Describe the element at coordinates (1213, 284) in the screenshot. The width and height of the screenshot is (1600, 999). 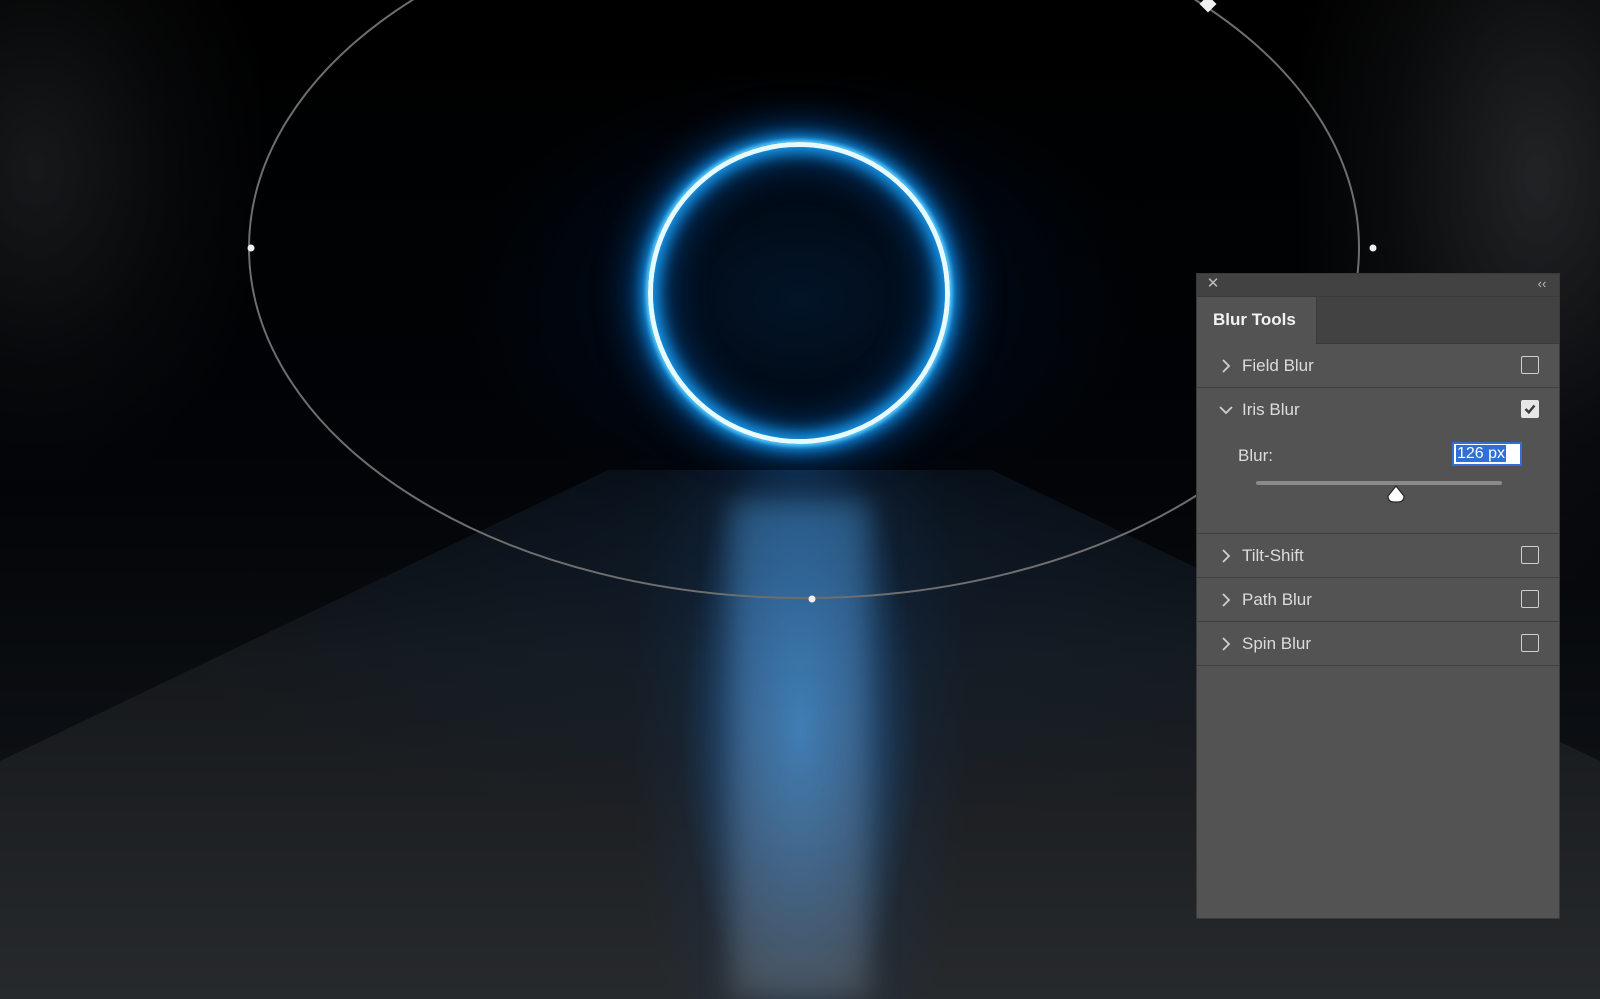
I see `close-icon: ✕` at that location.